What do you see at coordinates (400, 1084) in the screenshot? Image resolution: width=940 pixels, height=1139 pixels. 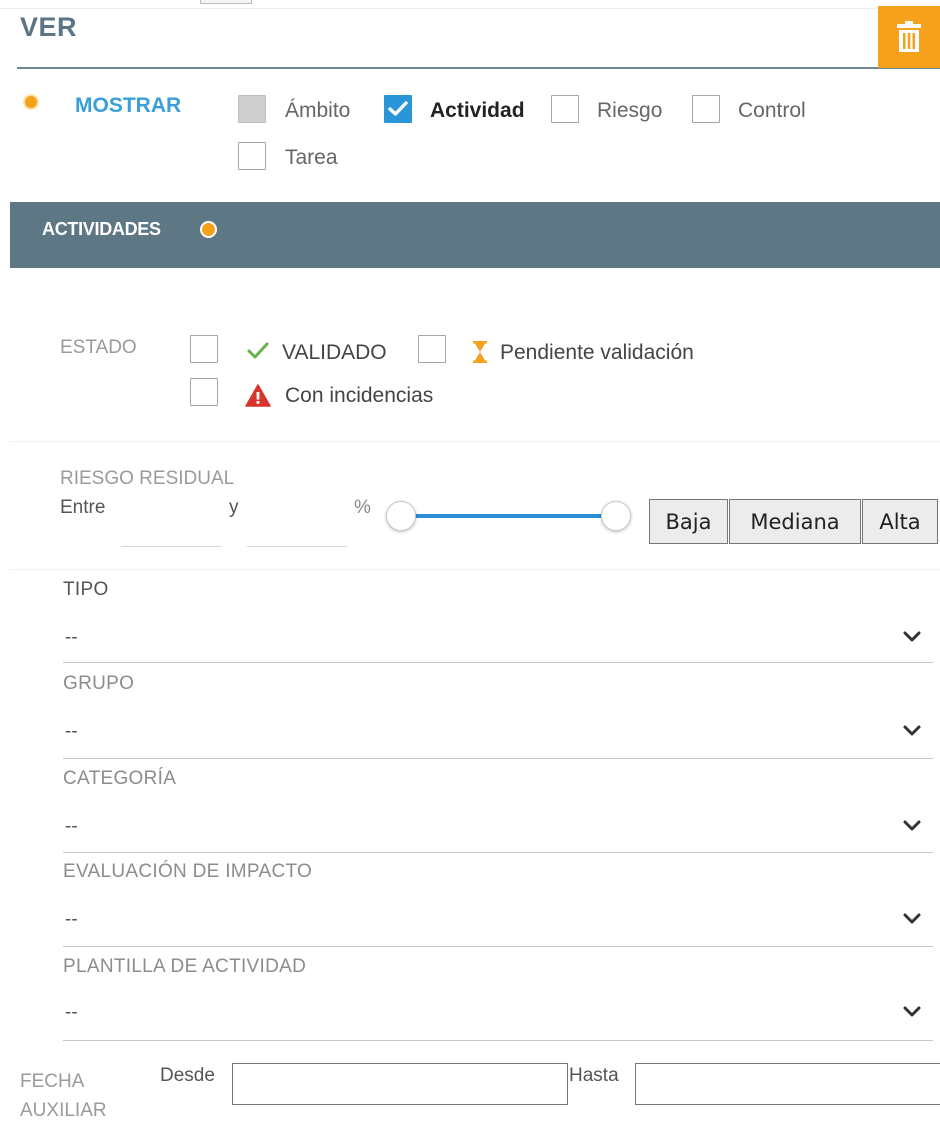 I see `desde-date-input` at bounding box center [400, 1084].